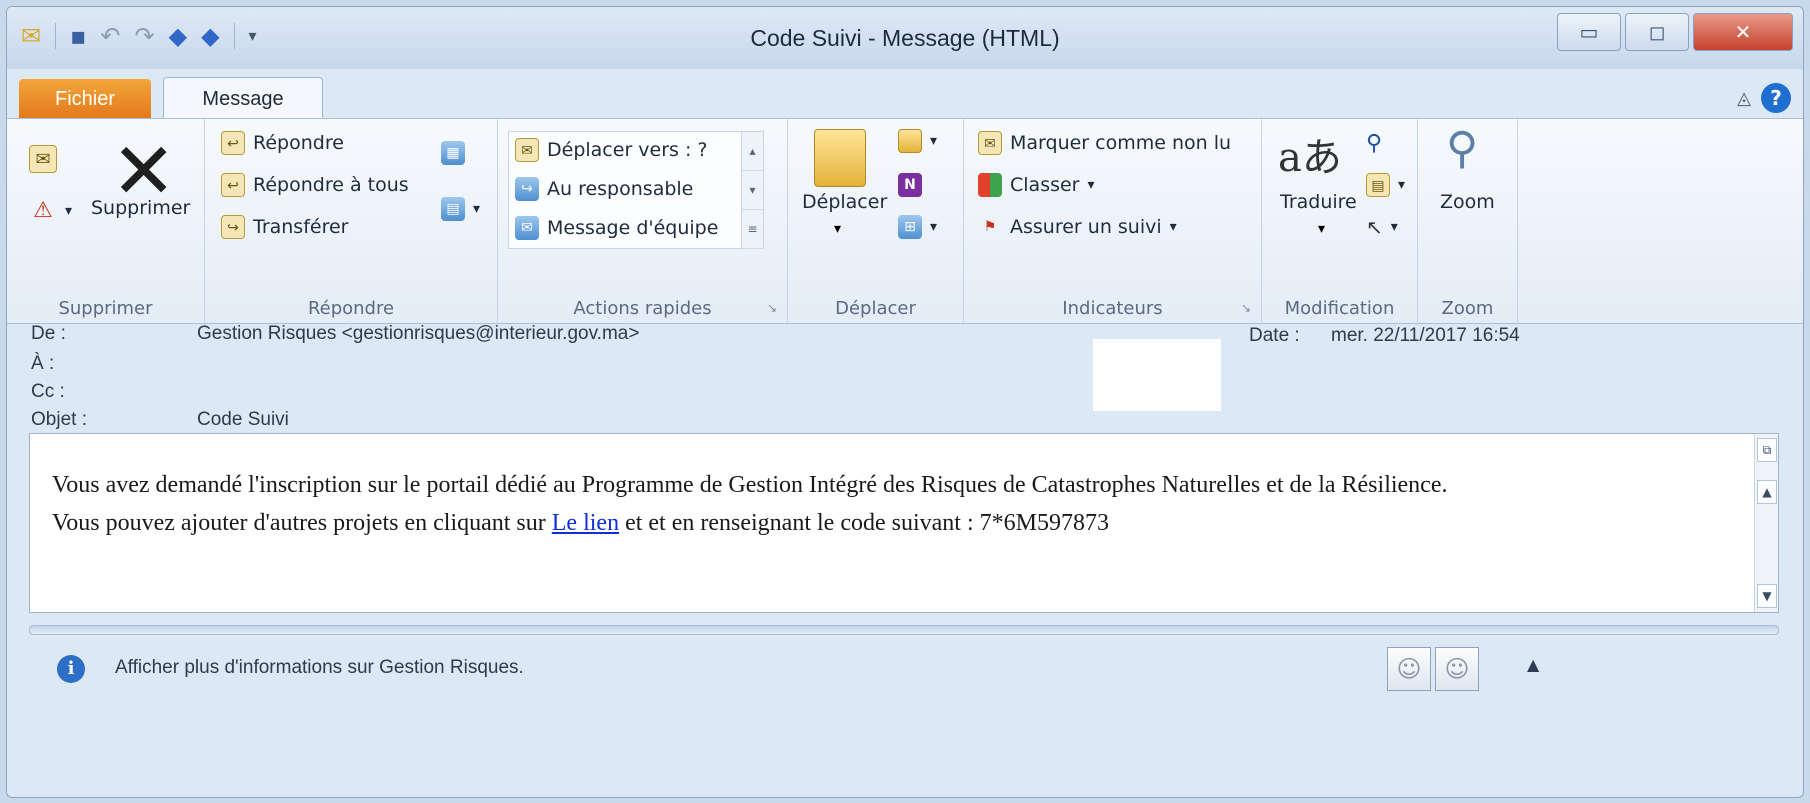  I want to click on group-supprimer: ✉ ⚠ ▾ ✕ Supprimer Supprimer, so click(106, 222).